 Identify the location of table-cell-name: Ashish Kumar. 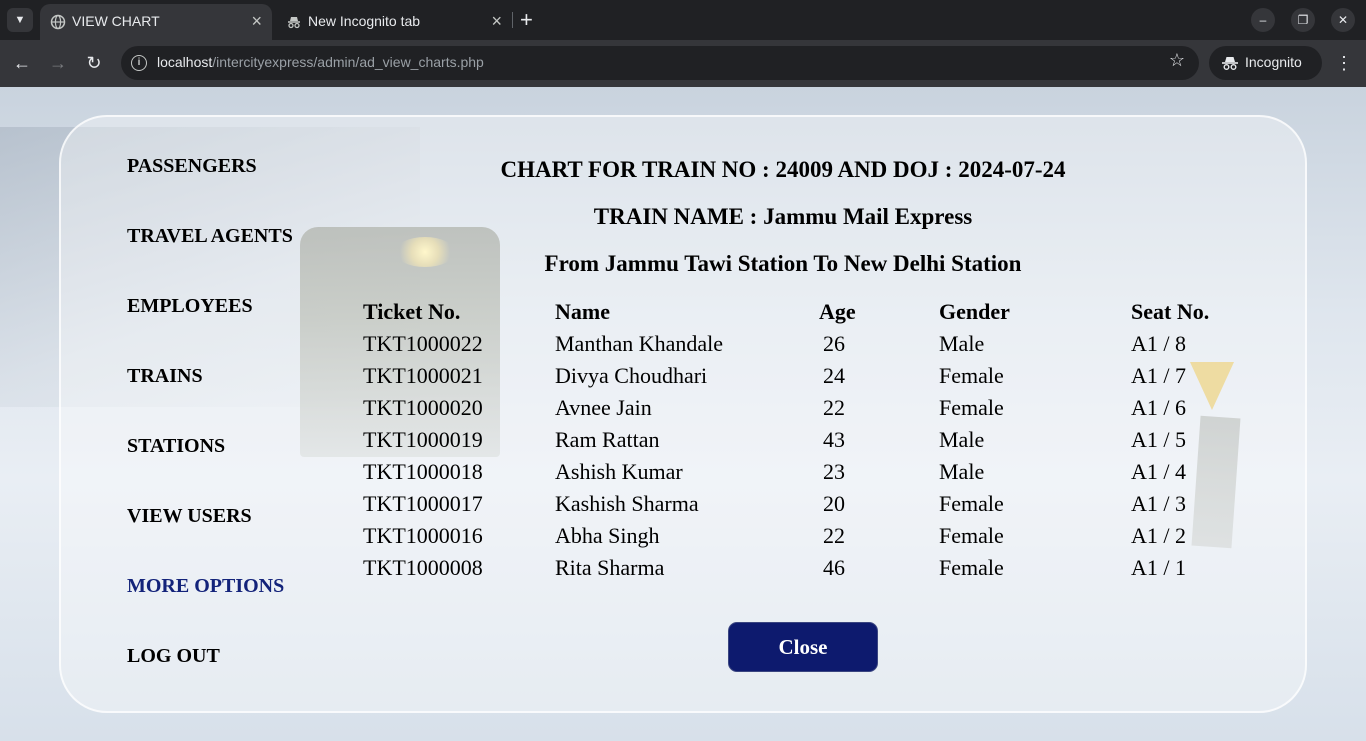
(619, 471).